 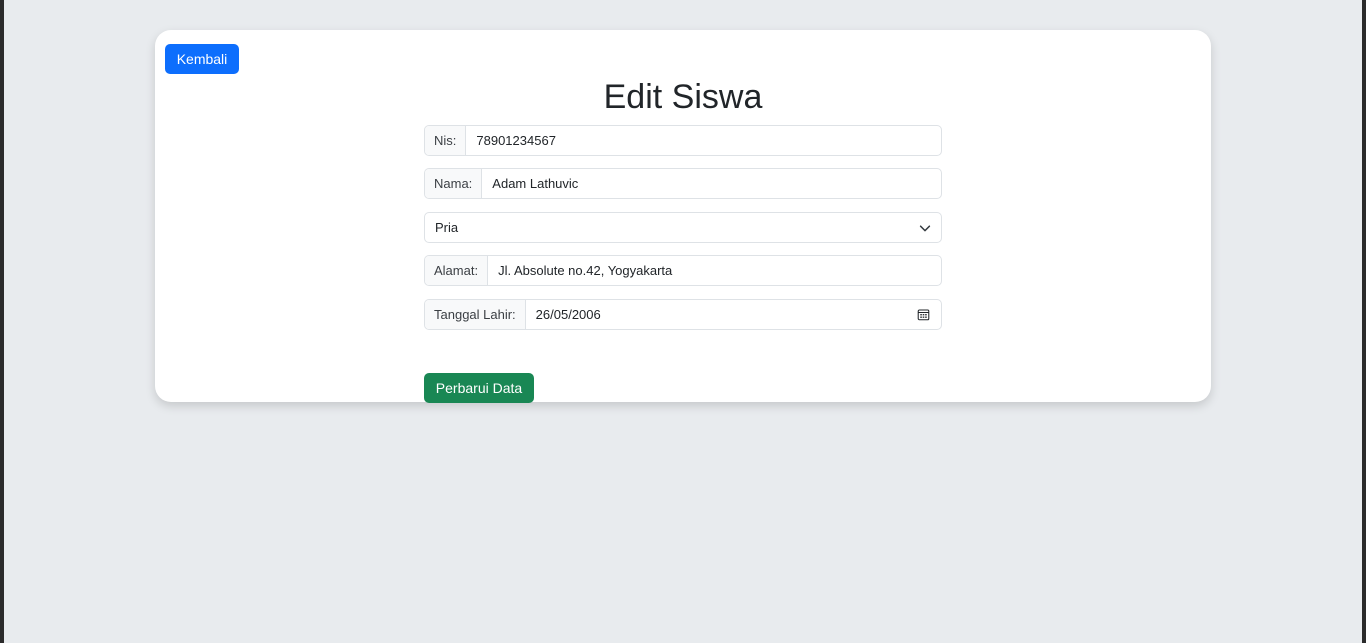 I want to click on window-frame-right, so click(x=1364, y=321).